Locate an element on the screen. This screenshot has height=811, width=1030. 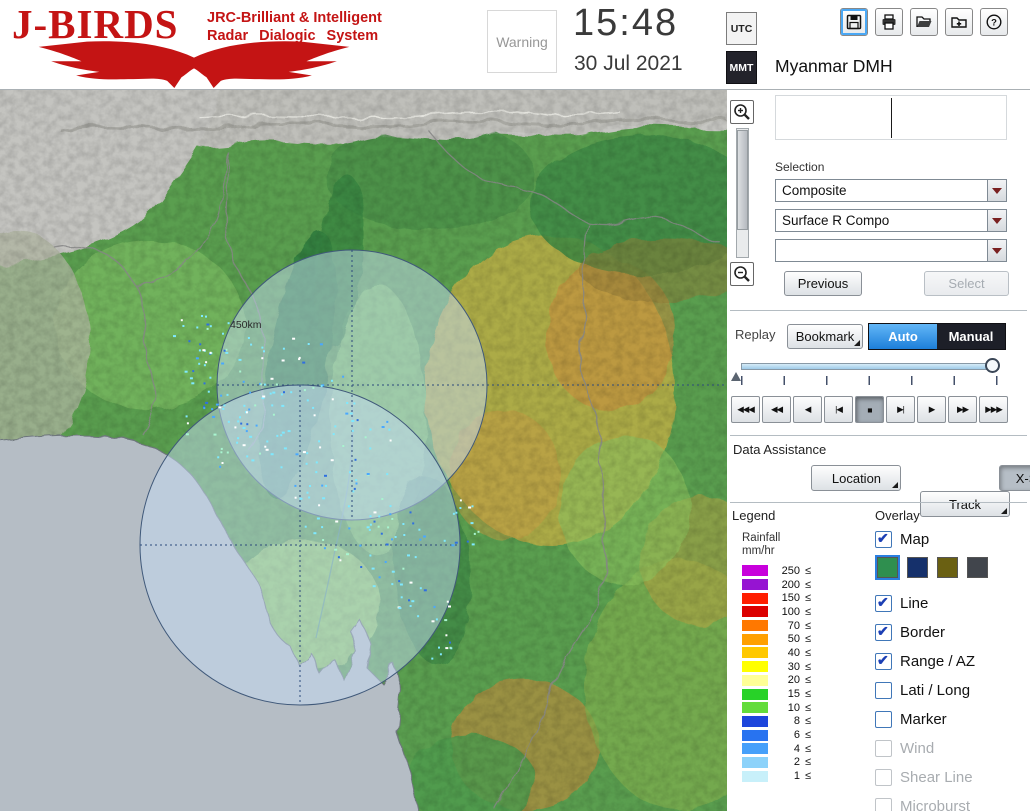
fast-forward-button: ▶▶ is located at coordinates (962, 409).